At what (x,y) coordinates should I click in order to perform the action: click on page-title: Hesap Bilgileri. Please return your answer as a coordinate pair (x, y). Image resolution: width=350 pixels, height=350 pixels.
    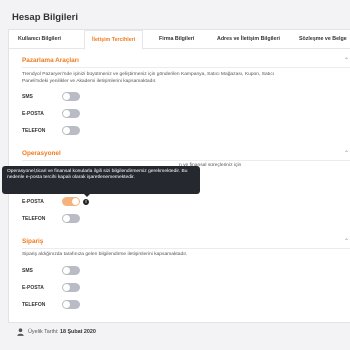
    Looking at the image, I should click on (45, 17).